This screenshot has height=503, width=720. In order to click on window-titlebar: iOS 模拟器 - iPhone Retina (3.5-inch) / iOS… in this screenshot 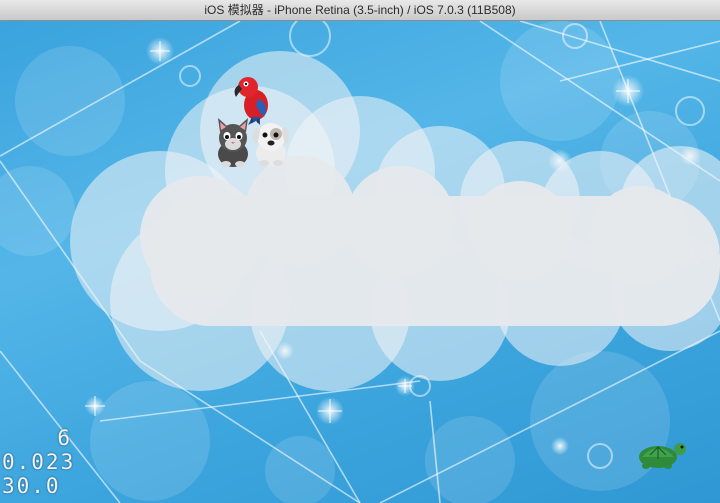, I will do `click(360, 10)`.